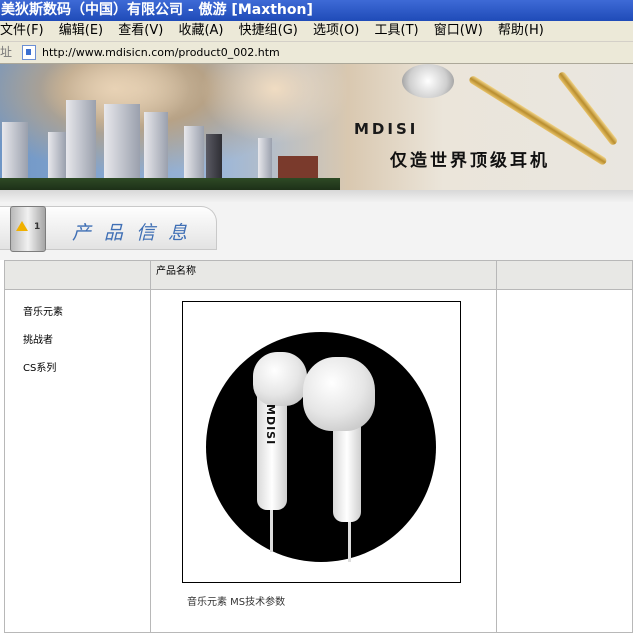  Describe the element at coordinates (341, 600) in the screenshot. I see `product-caption: 音乐元素 MS技术参数` at that location.